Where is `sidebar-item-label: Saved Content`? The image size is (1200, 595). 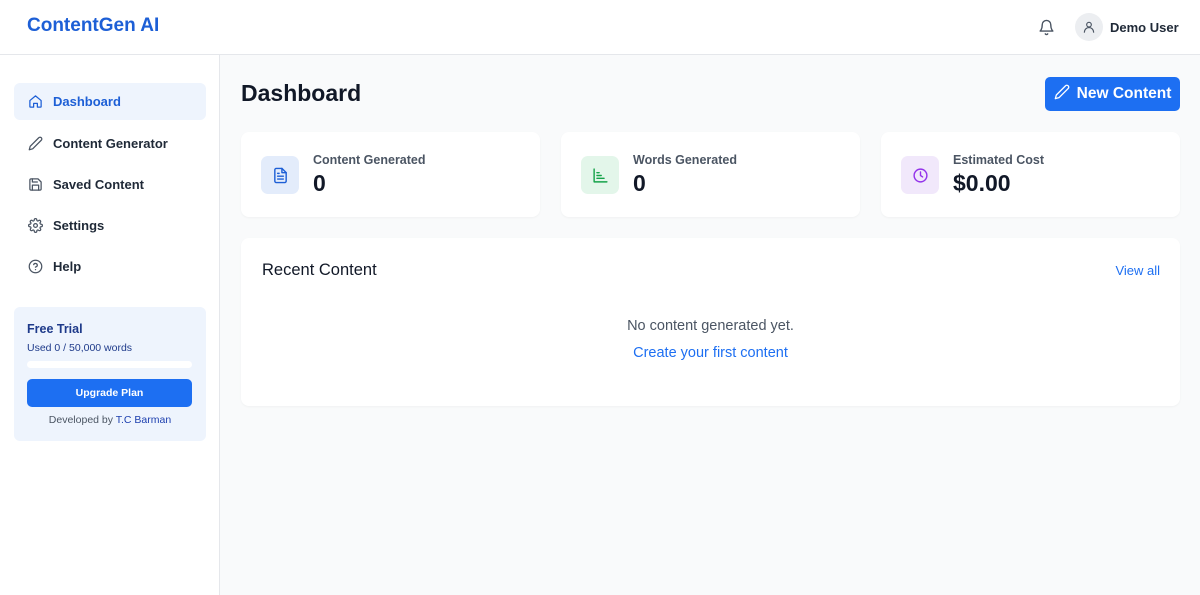 sidebar-item-label: Saved Content is located at coordinates (99, 184).